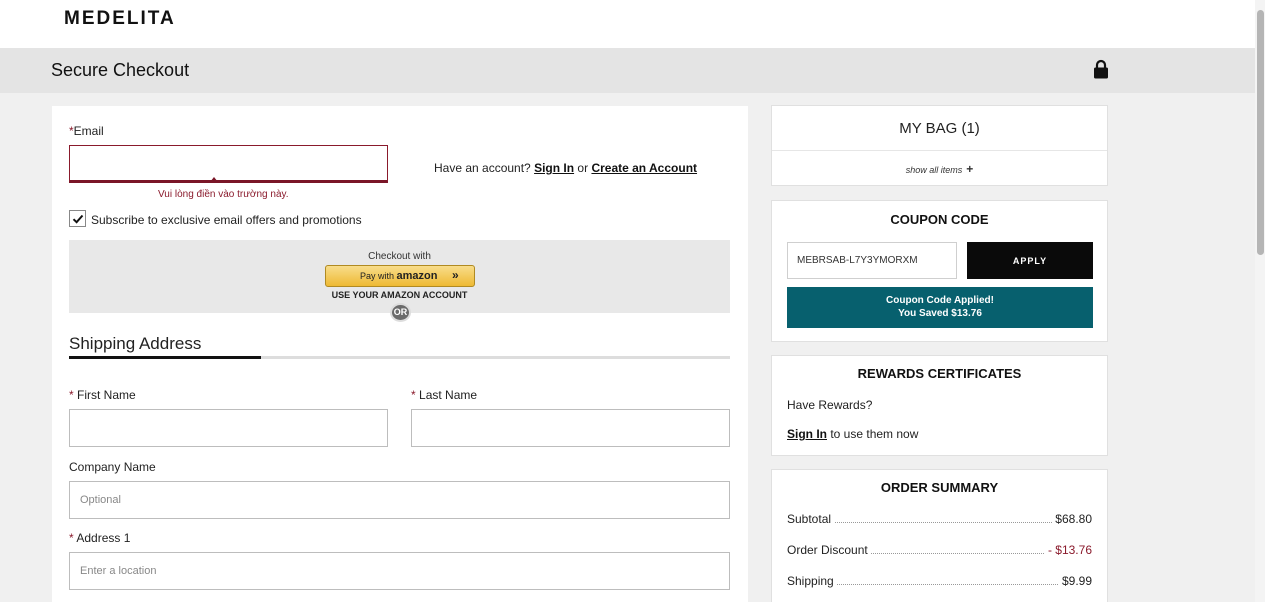 Image resolution: width=1265 pixels, height=602 pixels. I want to click on summary-row-shipping: Shipping $9.99, so click(939, 582).